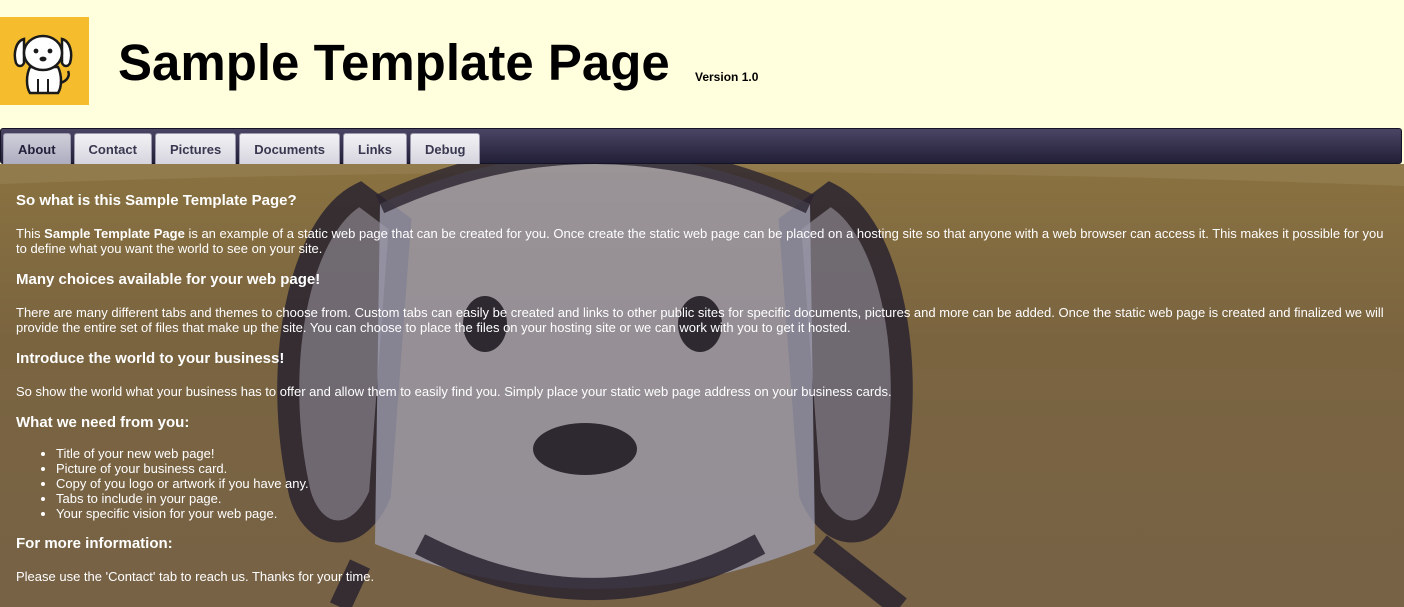  Describe the element at coordinates (103, 422) in the screenshot. I see `section-heading: What we need from you:` at that location.